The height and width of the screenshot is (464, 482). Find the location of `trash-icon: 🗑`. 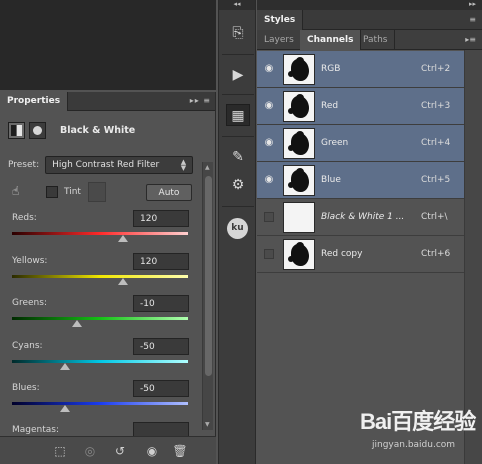

trash-icon: 🗑 is located at coordinates (180, 451).